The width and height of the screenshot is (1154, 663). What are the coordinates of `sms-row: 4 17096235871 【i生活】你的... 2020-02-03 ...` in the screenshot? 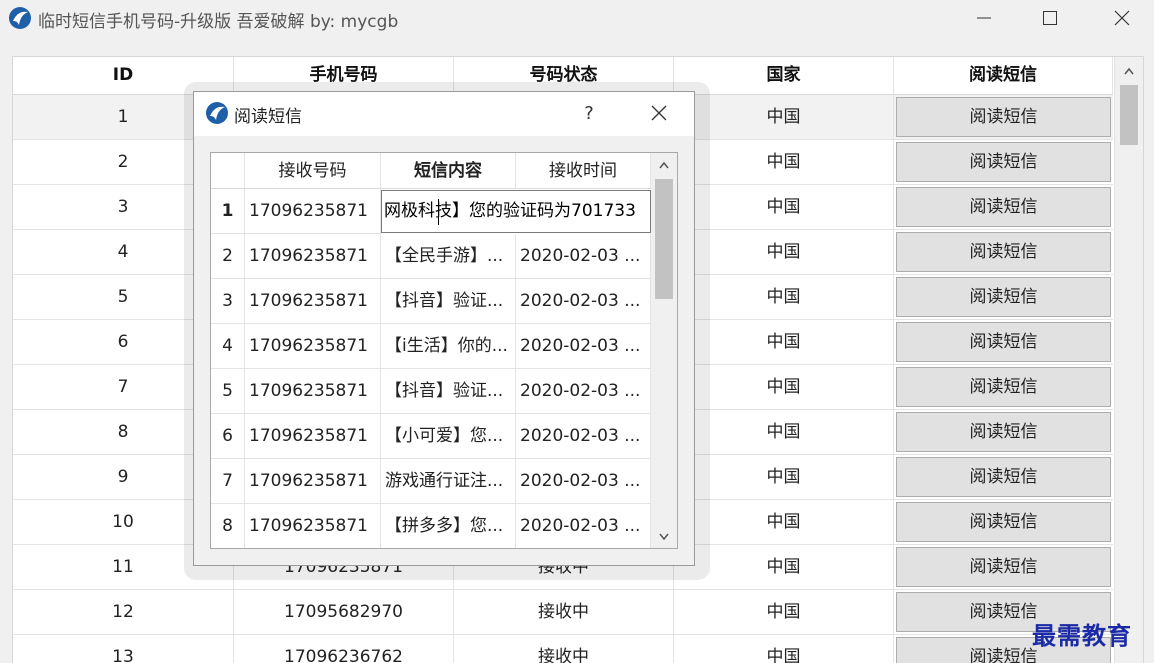 It's located at (431, 346).